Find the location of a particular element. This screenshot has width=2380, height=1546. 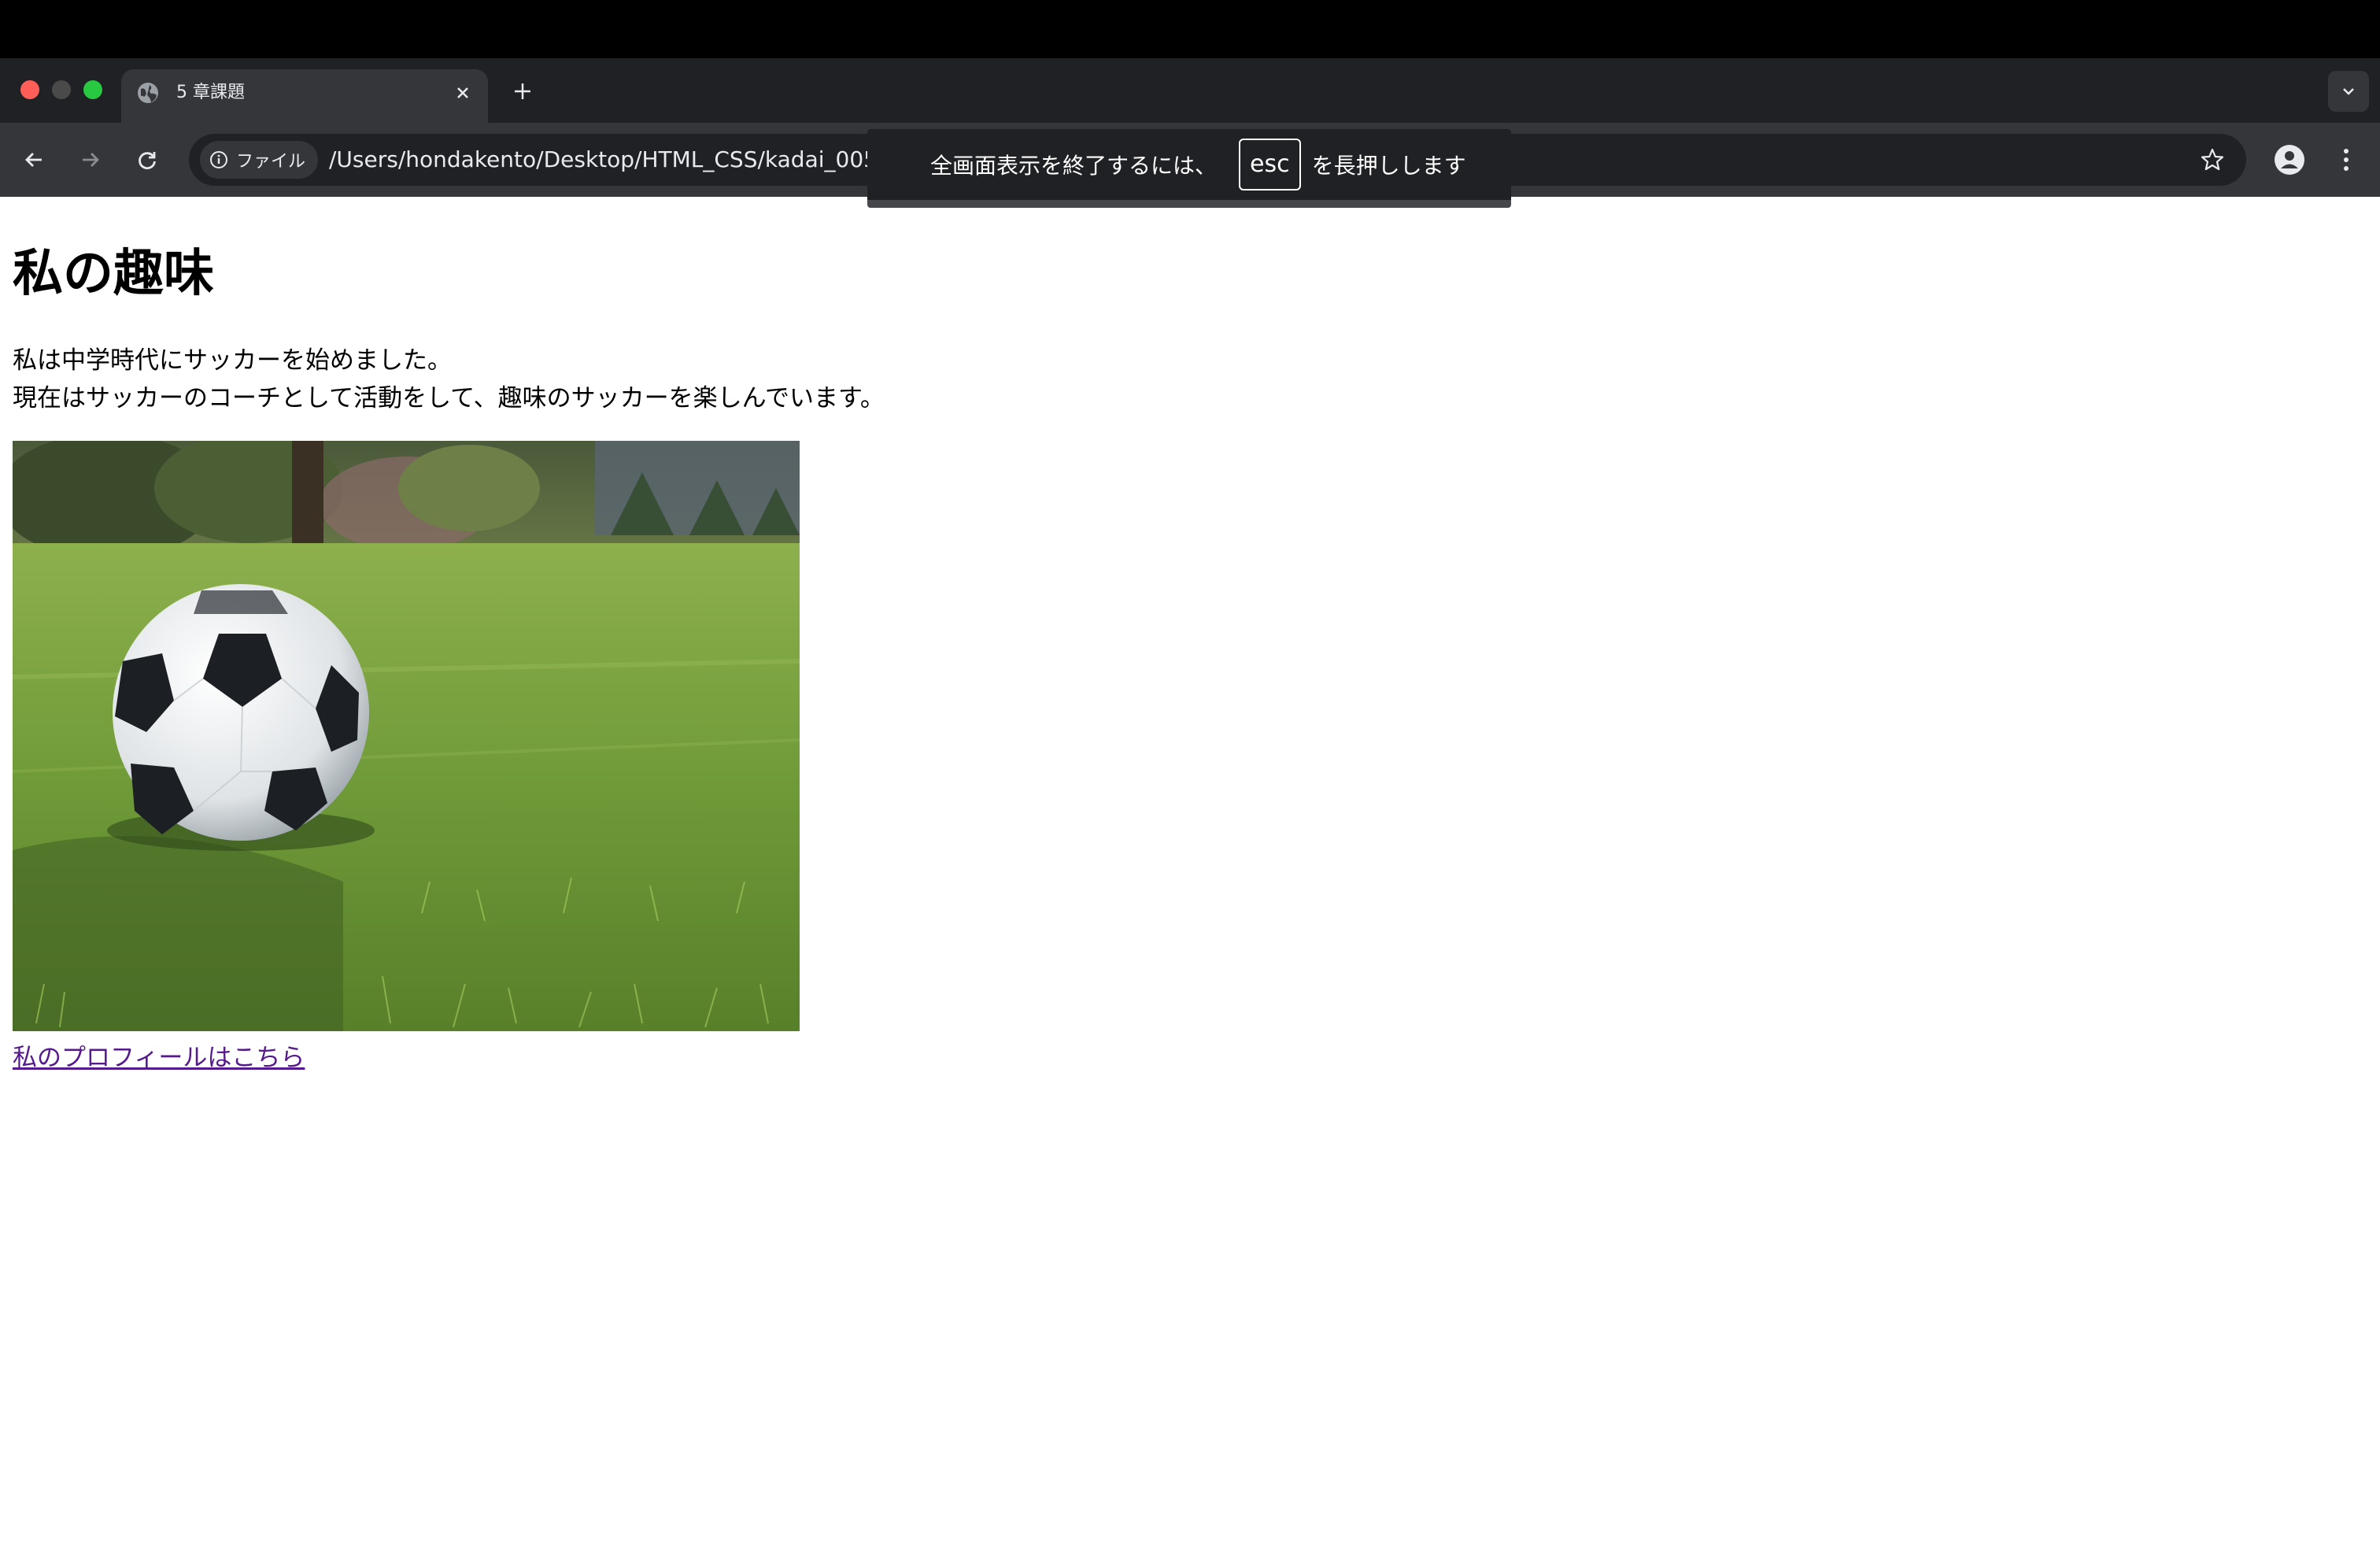

fullscreen-notice-text-before: 全画面表示を終了するには、 is located at coordinates (1074, 166).